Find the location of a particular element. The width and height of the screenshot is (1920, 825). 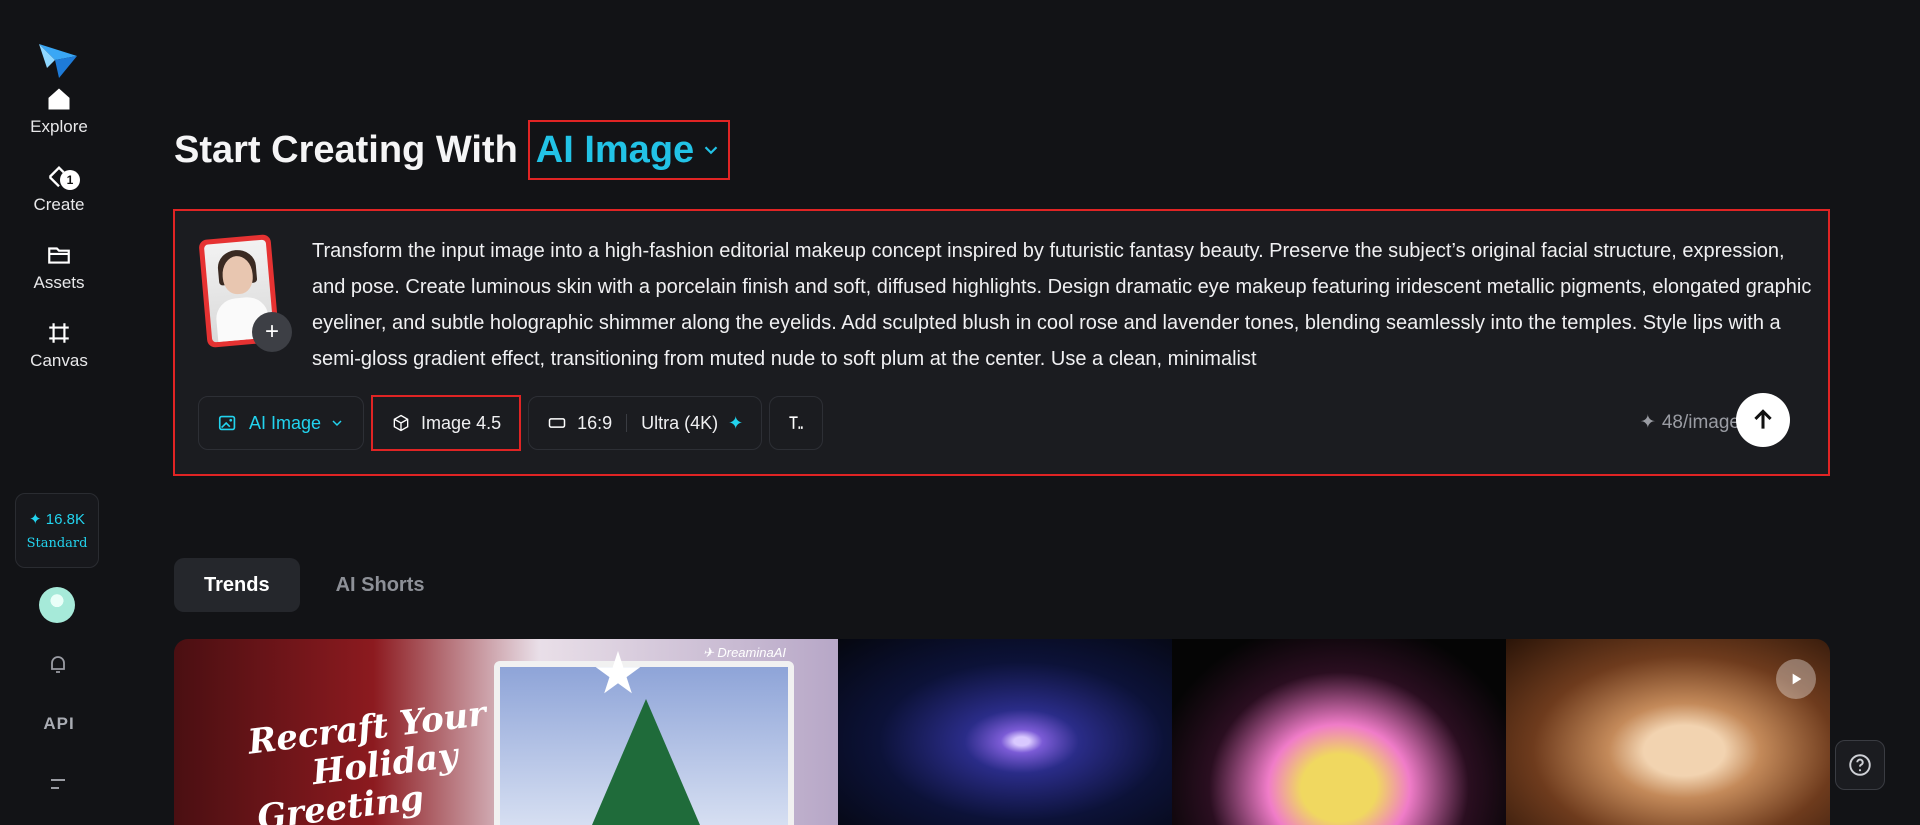

star-icon: ★ is located at coordinates (618, 673).